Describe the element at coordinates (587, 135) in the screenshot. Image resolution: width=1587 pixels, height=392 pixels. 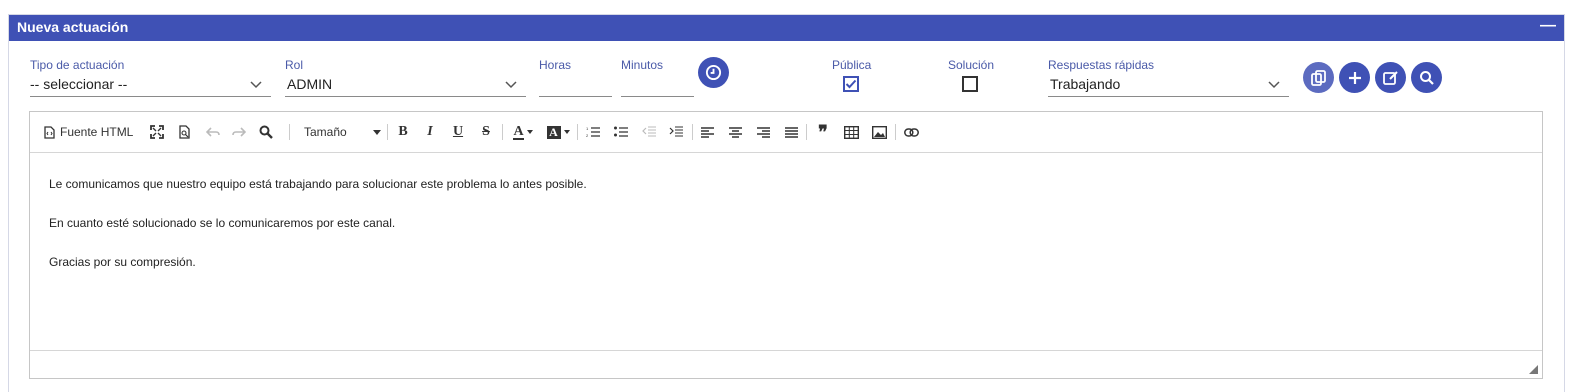
I see `svg-text: 2` at that location.